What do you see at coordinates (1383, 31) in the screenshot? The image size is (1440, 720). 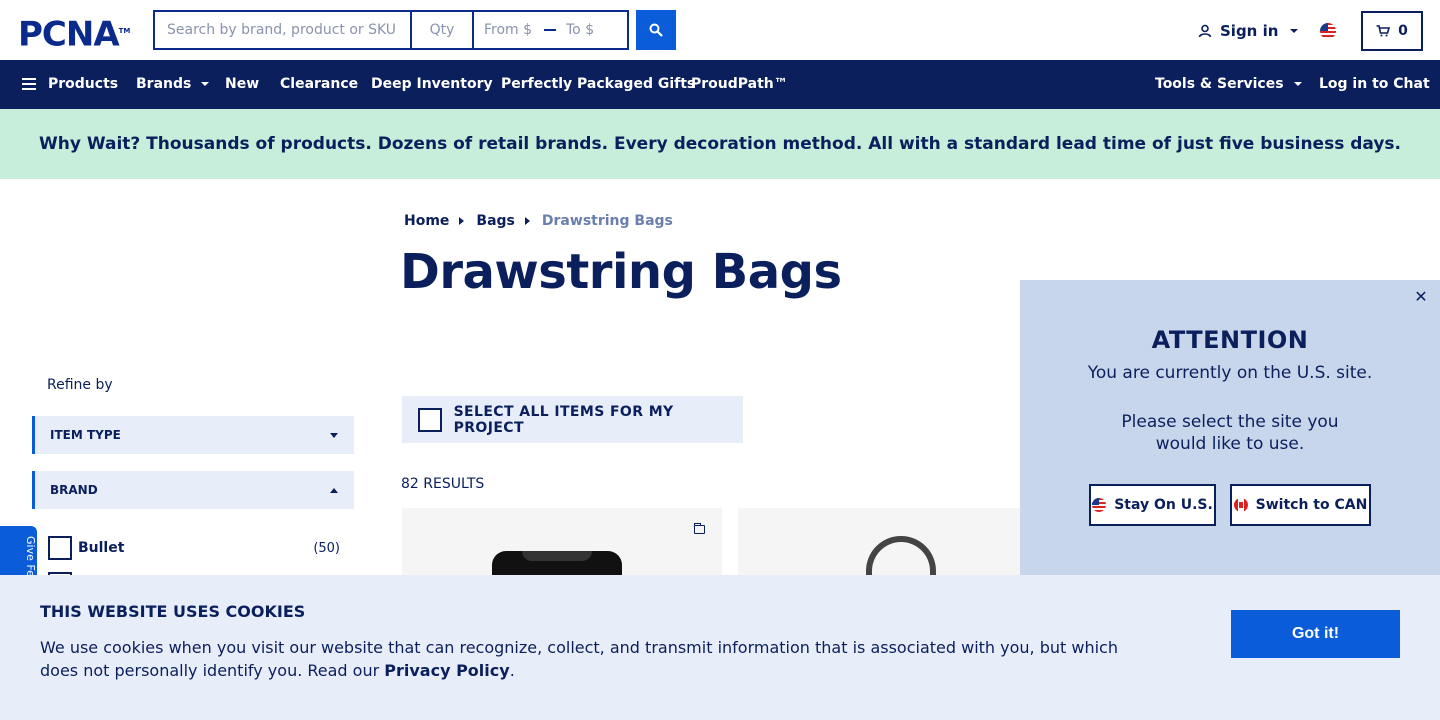 I see `cart-icon` at bounding box center [1383, 31].